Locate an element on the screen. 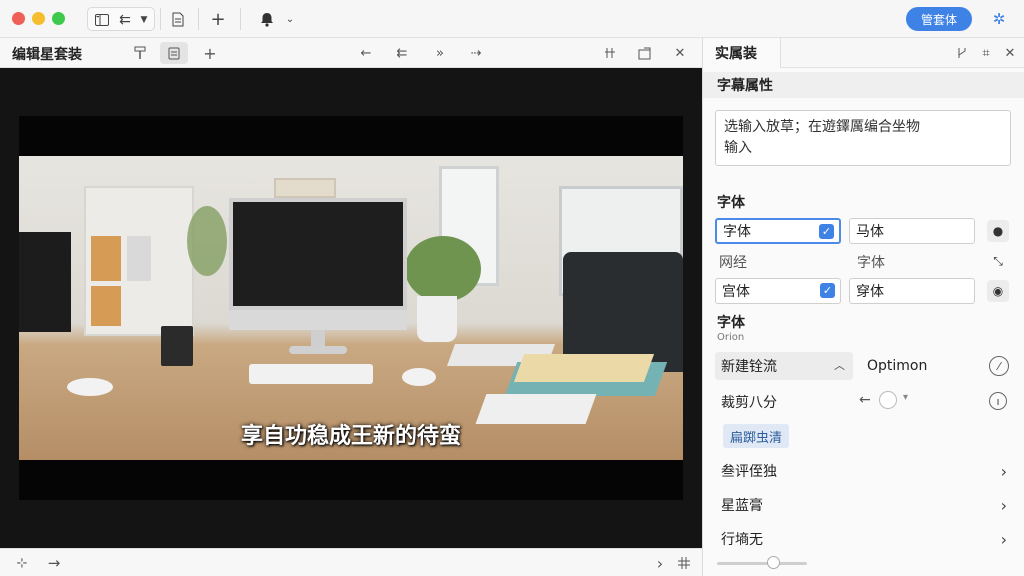 The height and width of the screenshot is (576, 1024). style-chip: 扁踯虫清 is located at coordinates (756, 436).